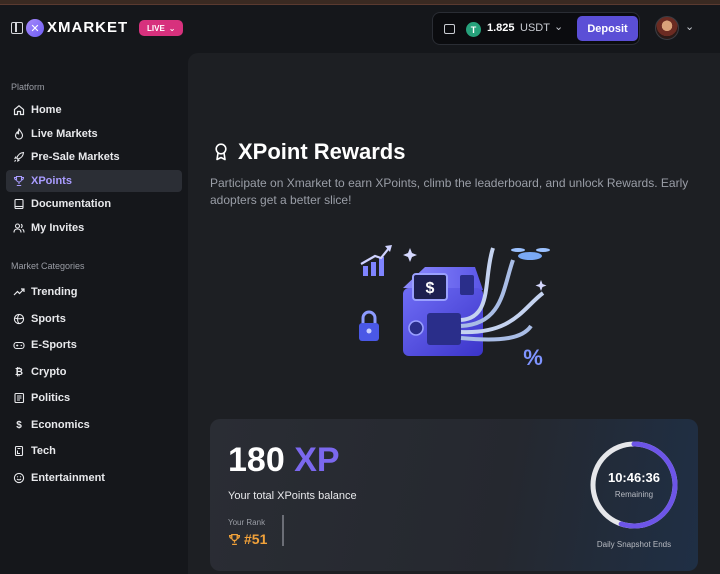  What do you see at coordinates (256, 460) in the screenshot?
I see `xp-balance-value: 180` at bounding box center [256, 460].